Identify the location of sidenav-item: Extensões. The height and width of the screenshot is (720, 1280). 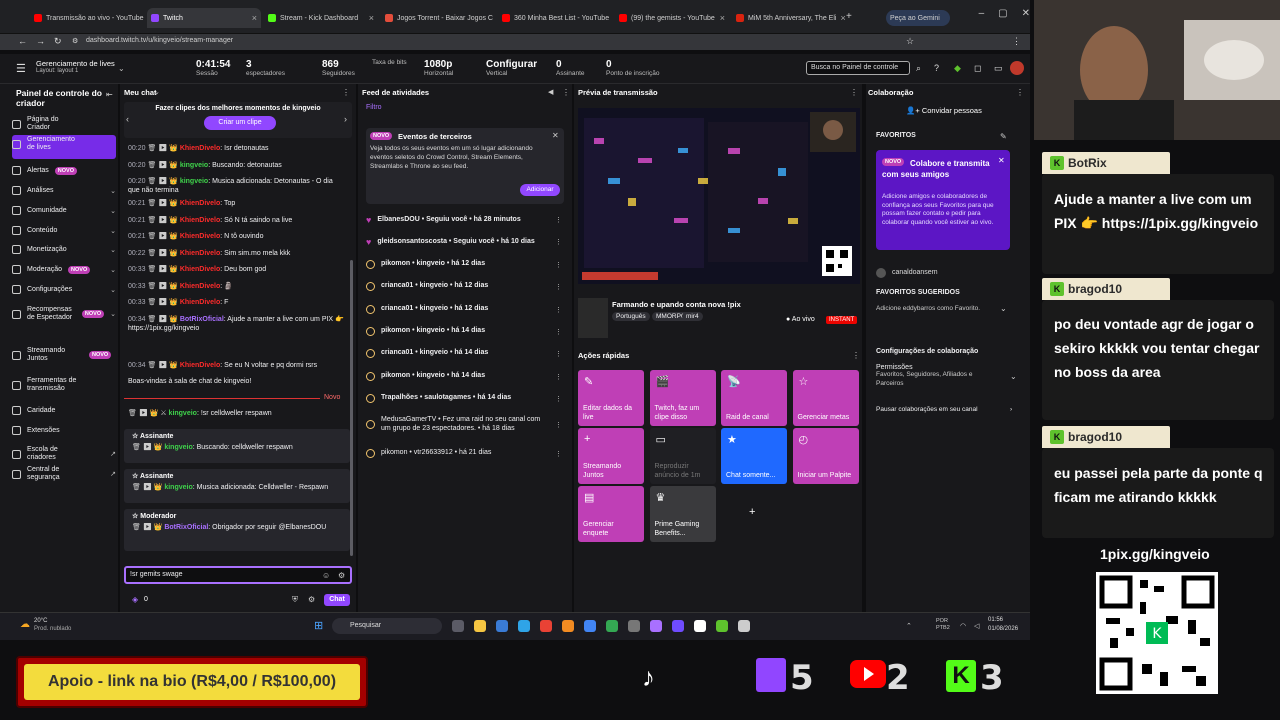
(64, 430).